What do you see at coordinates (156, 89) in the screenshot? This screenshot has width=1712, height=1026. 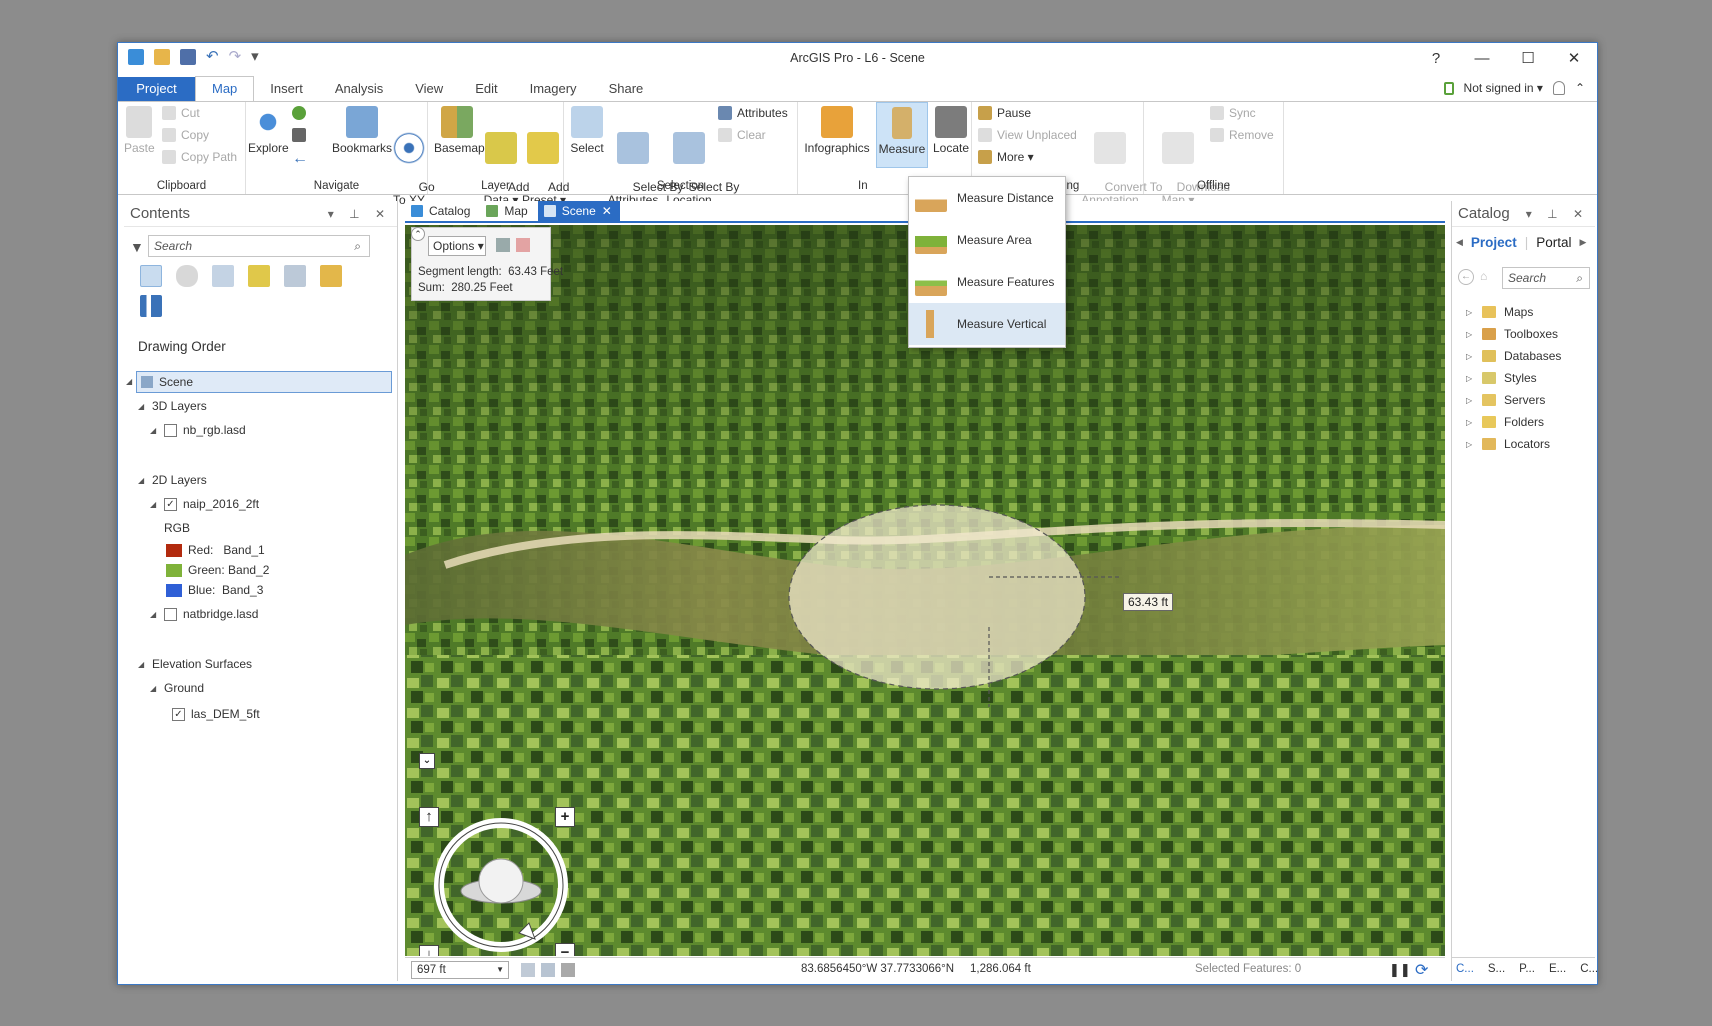 I see `tab-project: Project` at bounding box center [156, 89].